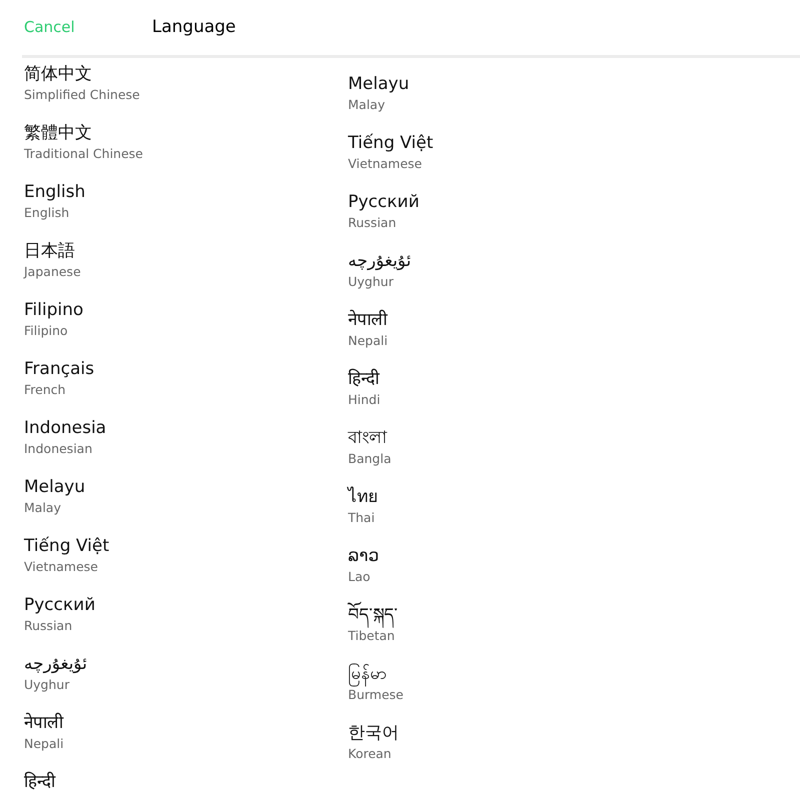 This screenshot has height=800, width=800. Describe the element at coordinates (186, 785) in the screenshot. I see `language-option: हिन्दी` at that location.